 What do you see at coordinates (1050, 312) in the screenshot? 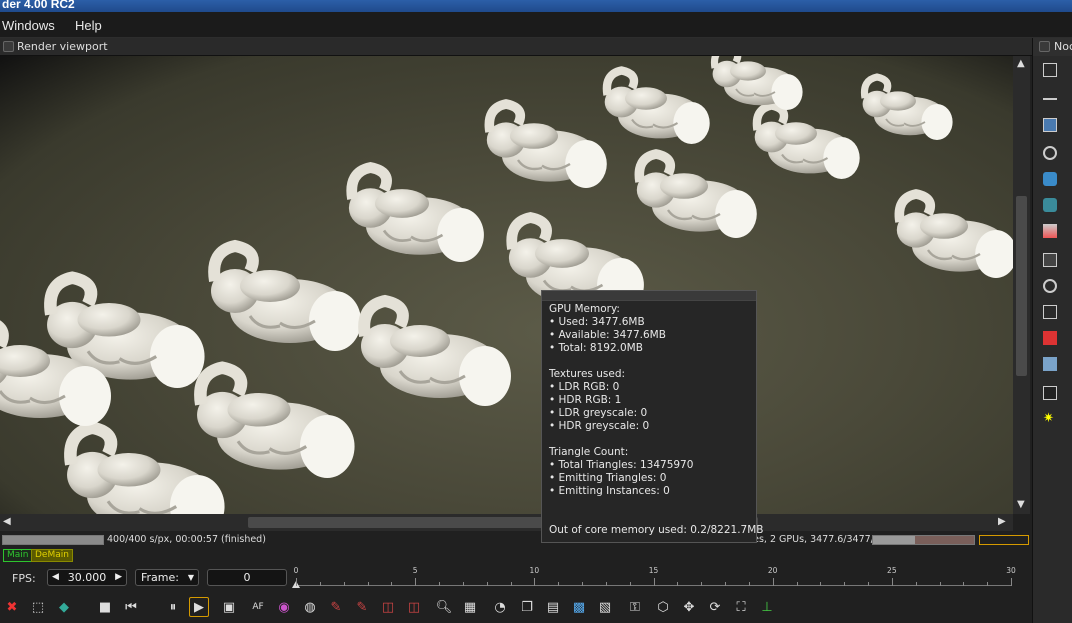
I see `transform-node-icon` at bounding box center [1050, 312].